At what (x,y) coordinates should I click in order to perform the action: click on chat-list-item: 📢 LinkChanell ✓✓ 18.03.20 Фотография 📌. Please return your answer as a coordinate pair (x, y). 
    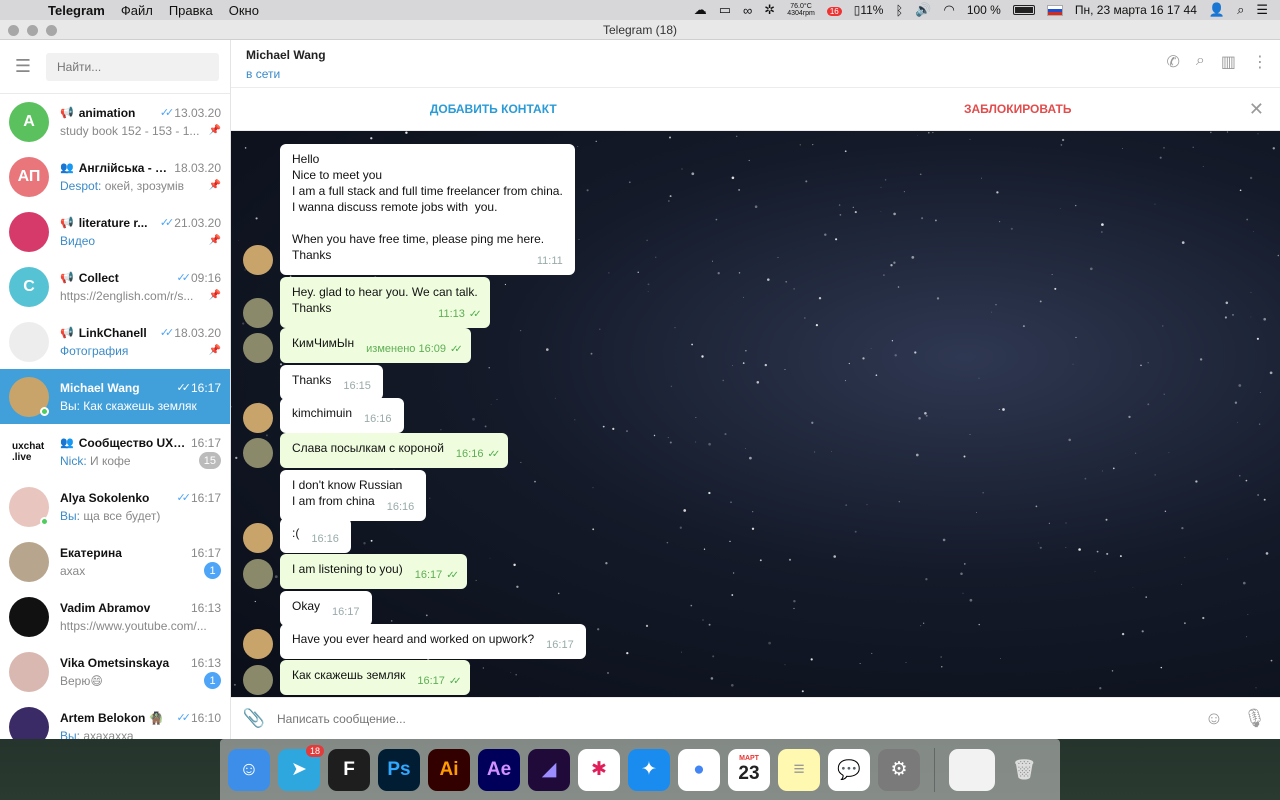
    Looking at the image, I should click on (115, 341).